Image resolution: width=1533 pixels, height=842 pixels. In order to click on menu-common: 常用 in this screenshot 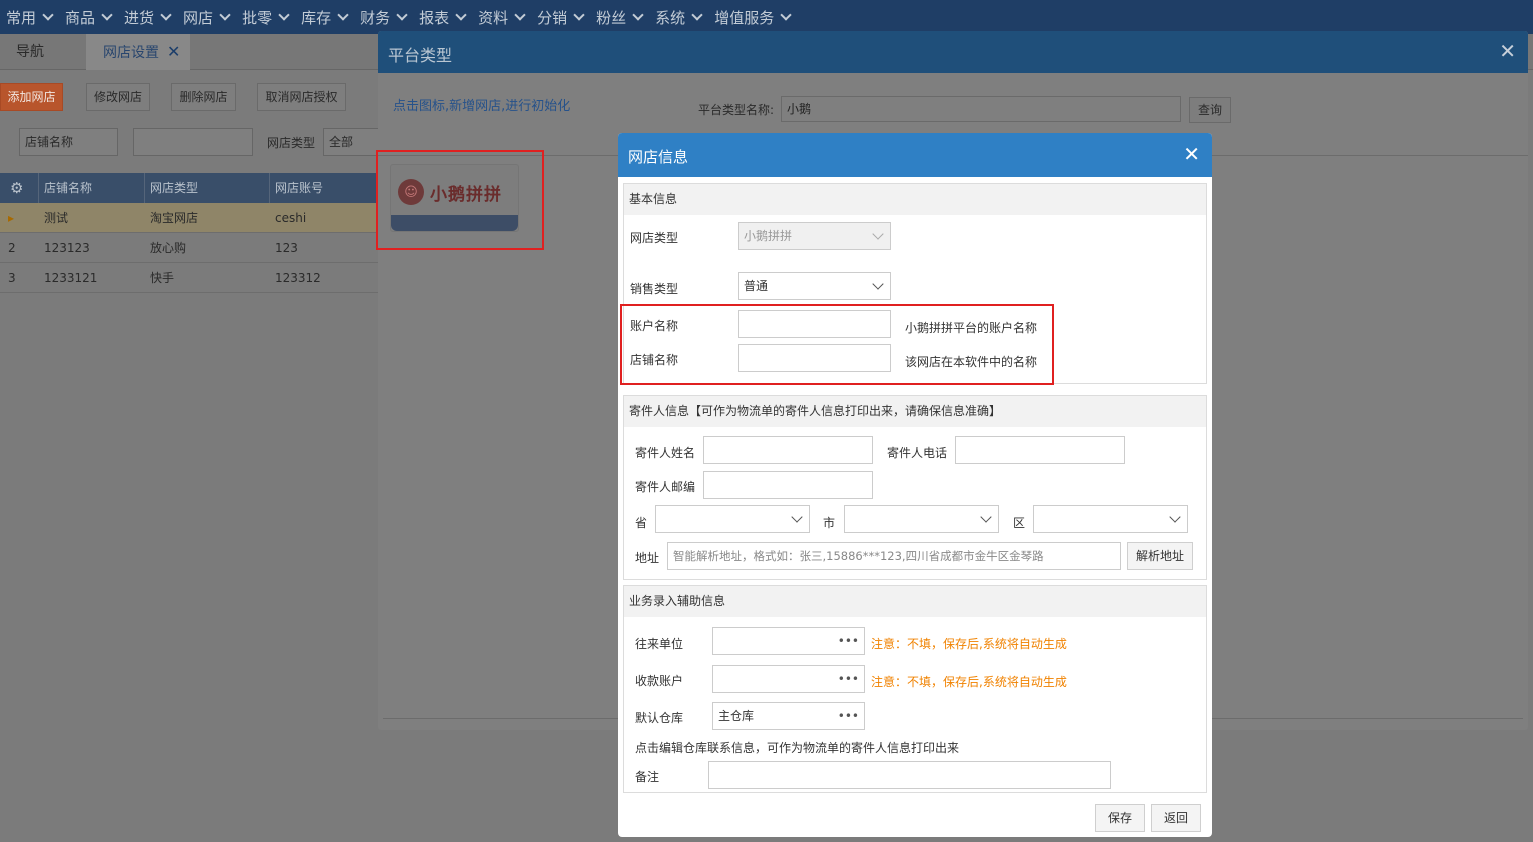, I will do `click(29, 17)`.